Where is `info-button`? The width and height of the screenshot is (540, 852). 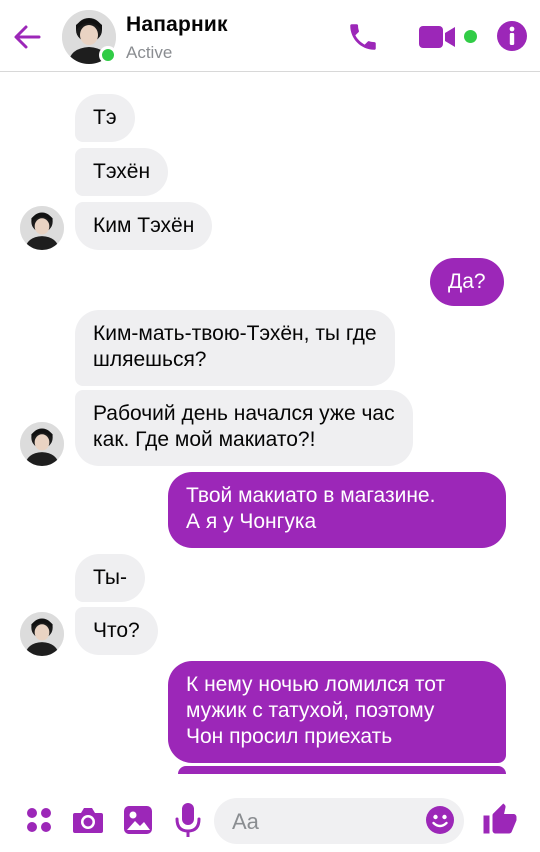 info-button is located at coordinates (512, 36).